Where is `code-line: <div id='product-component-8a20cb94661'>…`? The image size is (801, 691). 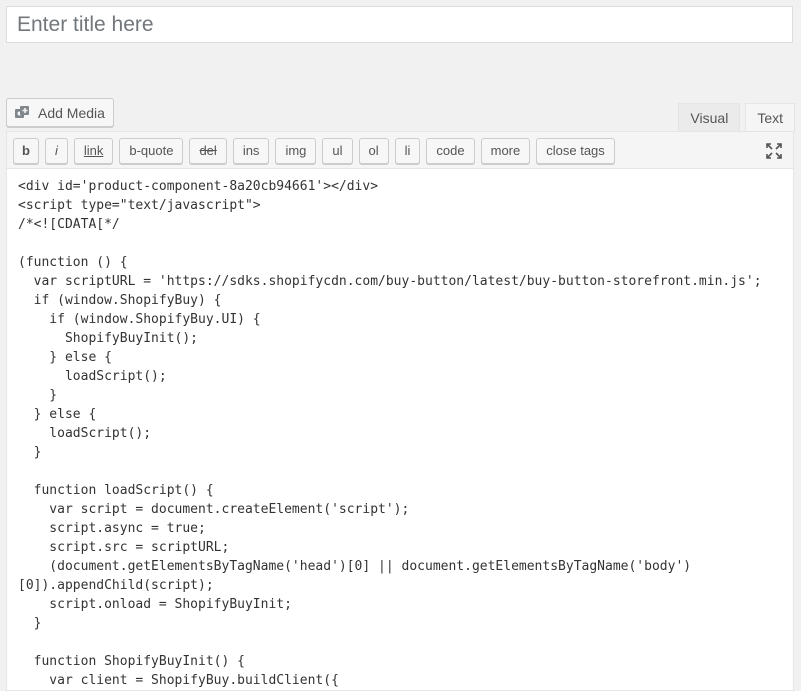 code-line: <div id='product-component-8a20cb94661'>… is located at coordinates (198, 186).